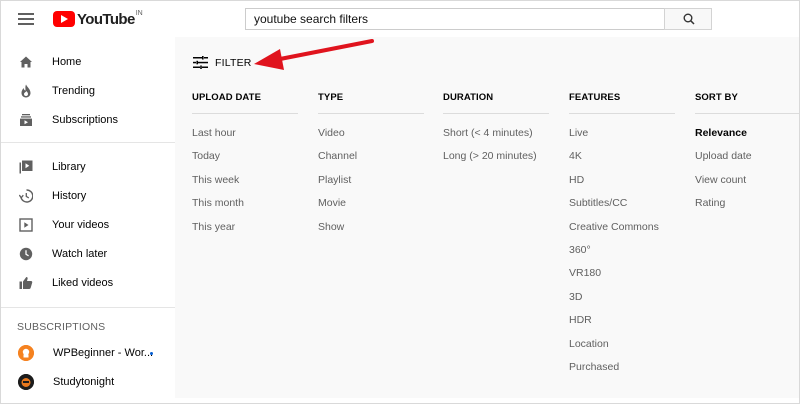 The height and width of the screenshot is (404, 800). I want to click on filter-option: 3D, so click(622, 302).